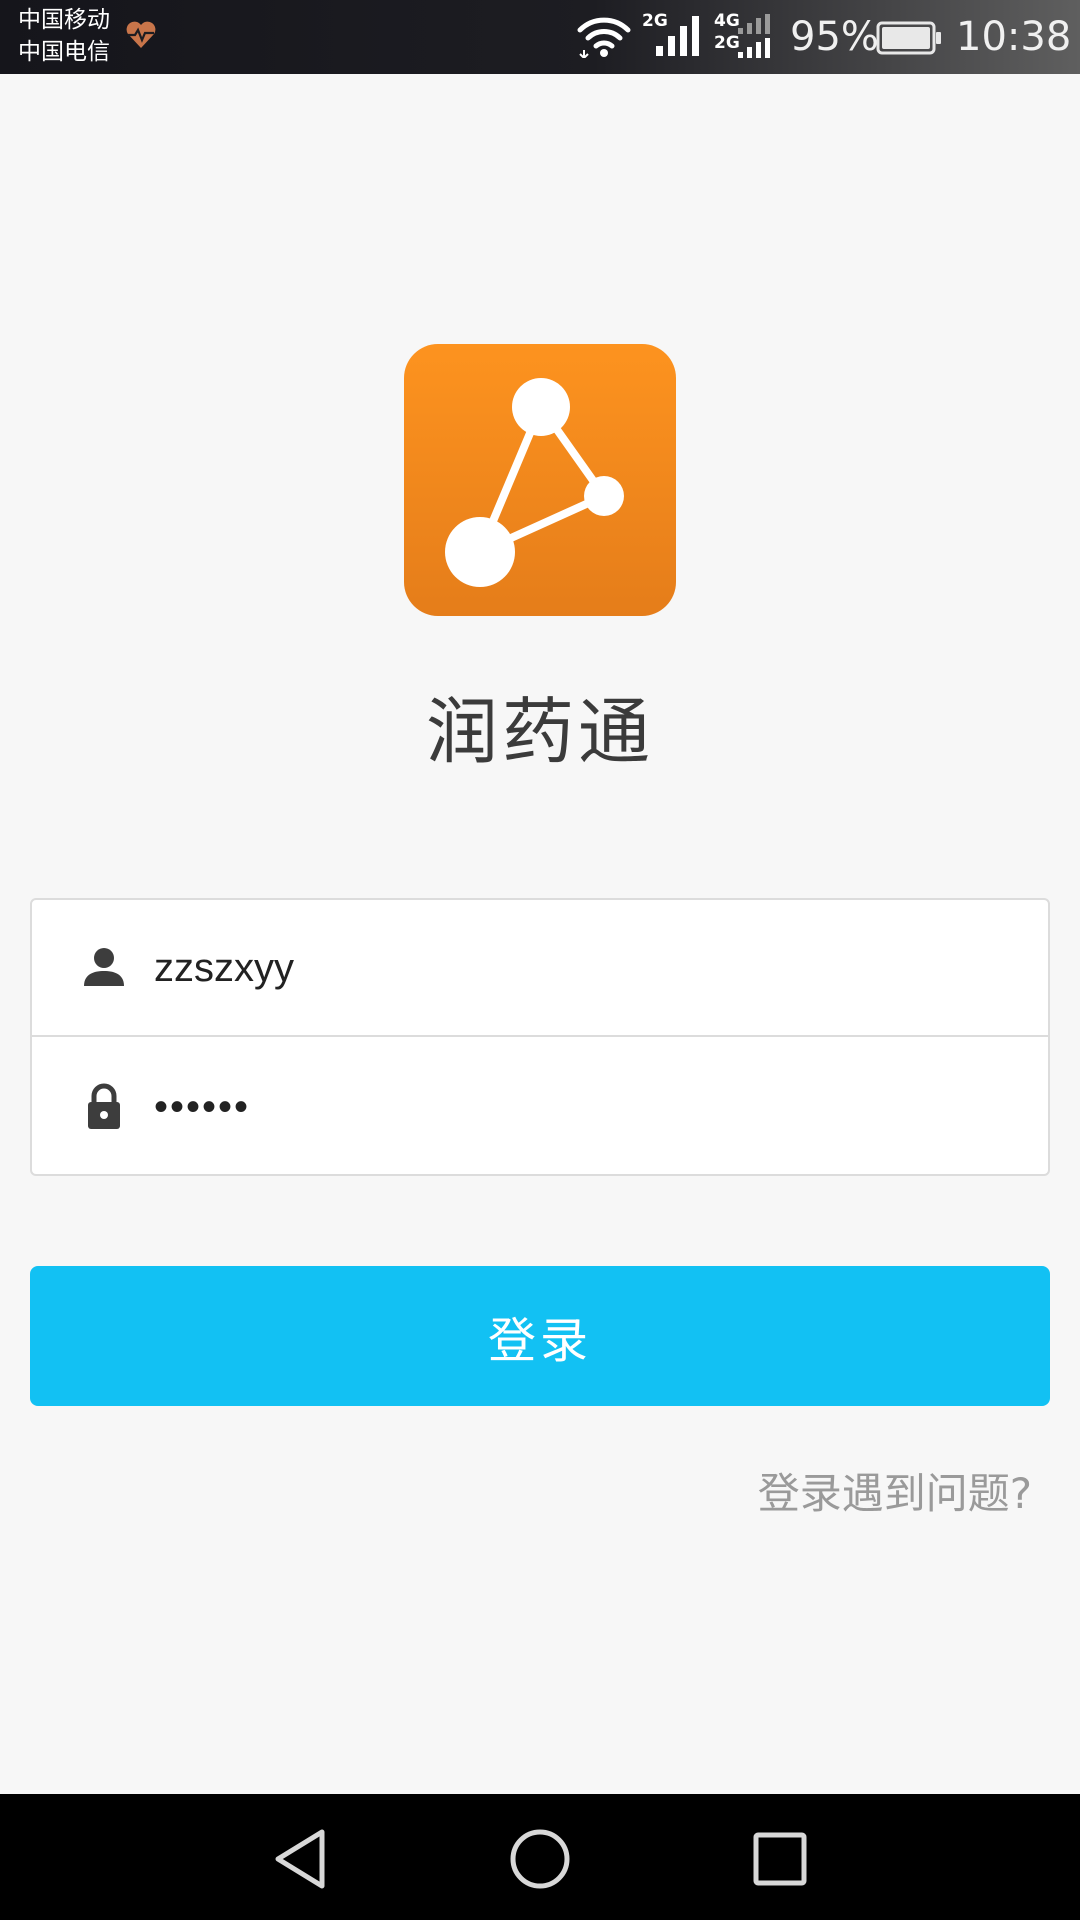 The width and height of the screenshot is (1080, 1920). I want to click on carrier-info: 中国移动 中国电信, so click(64, 36).